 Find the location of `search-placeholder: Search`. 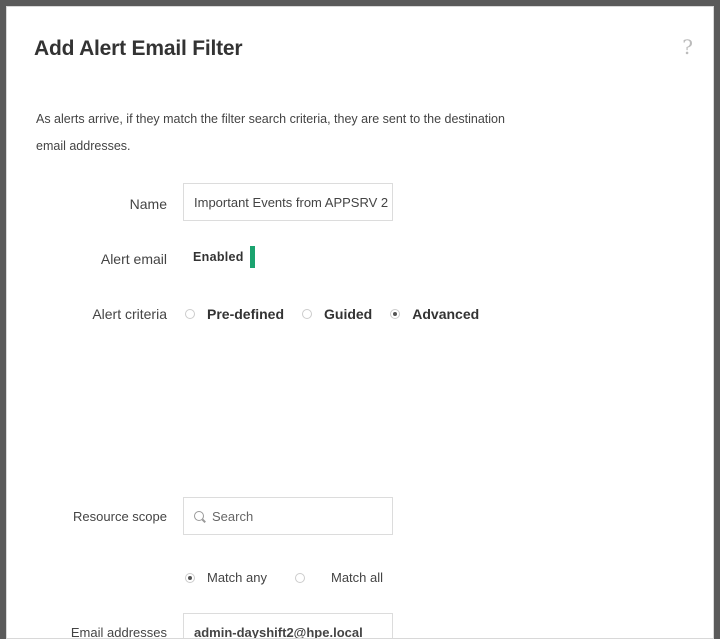

search-placeholder: Search is located at coordinates (233, 516).